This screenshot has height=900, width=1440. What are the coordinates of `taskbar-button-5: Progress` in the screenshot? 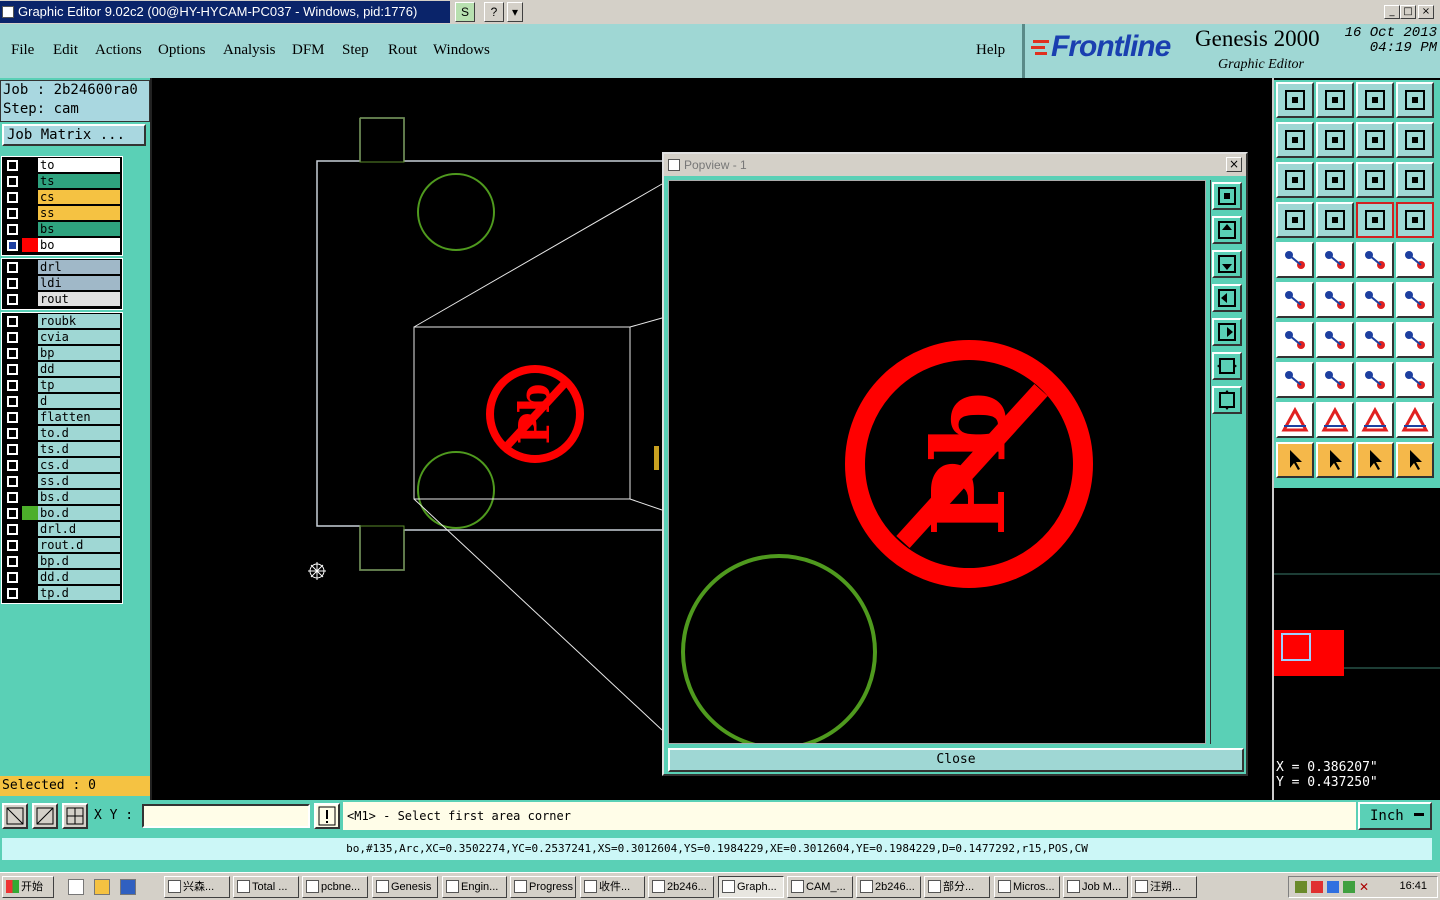 It's located at (543, 887).